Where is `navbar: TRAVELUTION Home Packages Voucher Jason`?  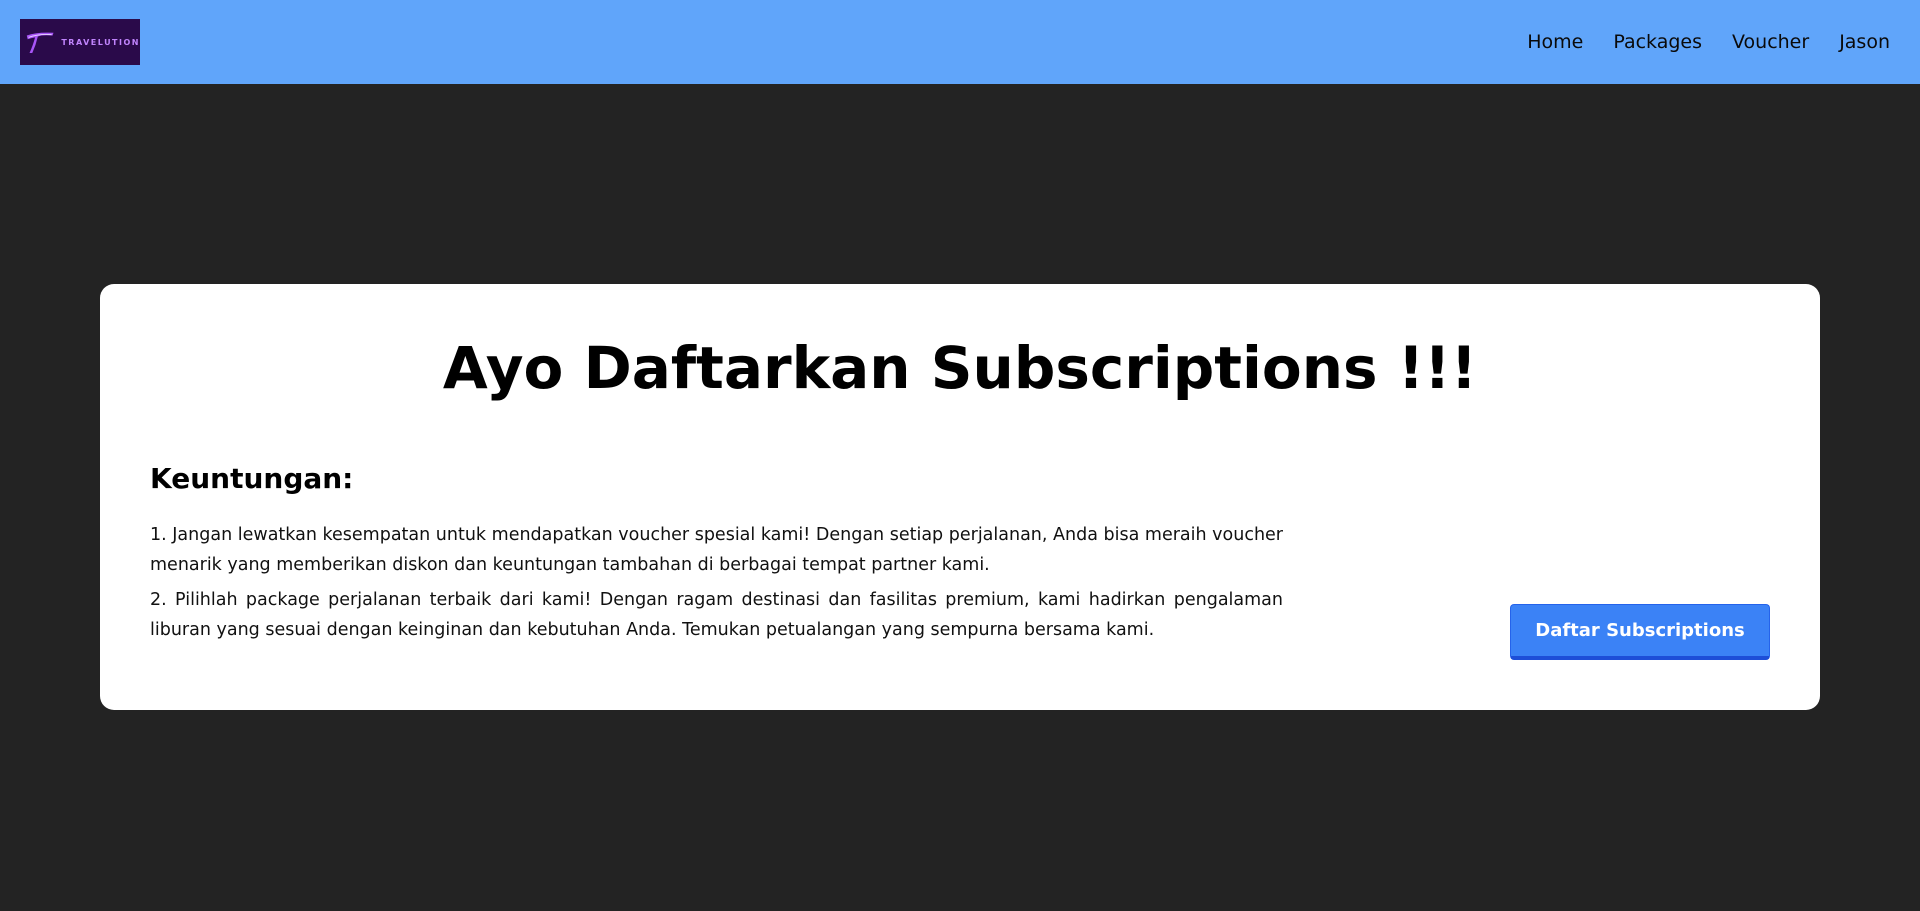
navbar: TRAVELUTION Home Packages Voucher Jason is located at coordinates (960, 42).